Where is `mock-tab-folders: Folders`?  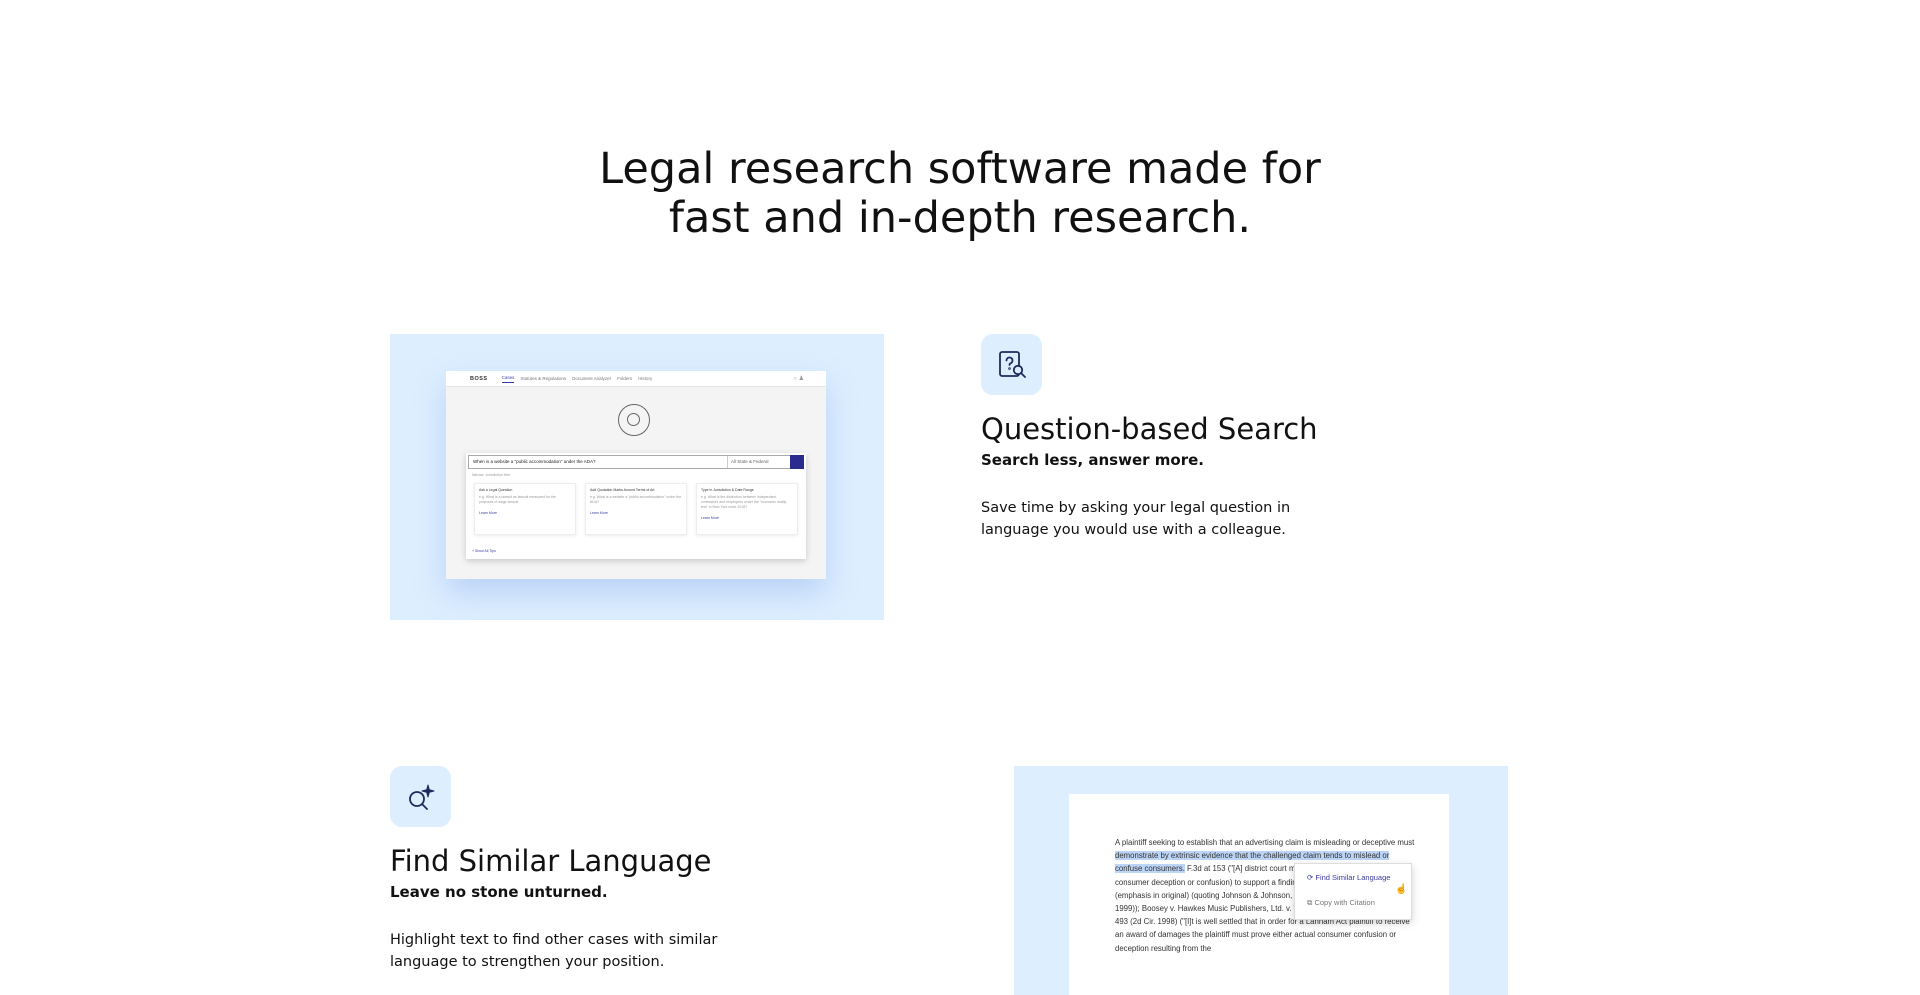
mock-tab-folders: Folders is located at coordinates (625, 378).